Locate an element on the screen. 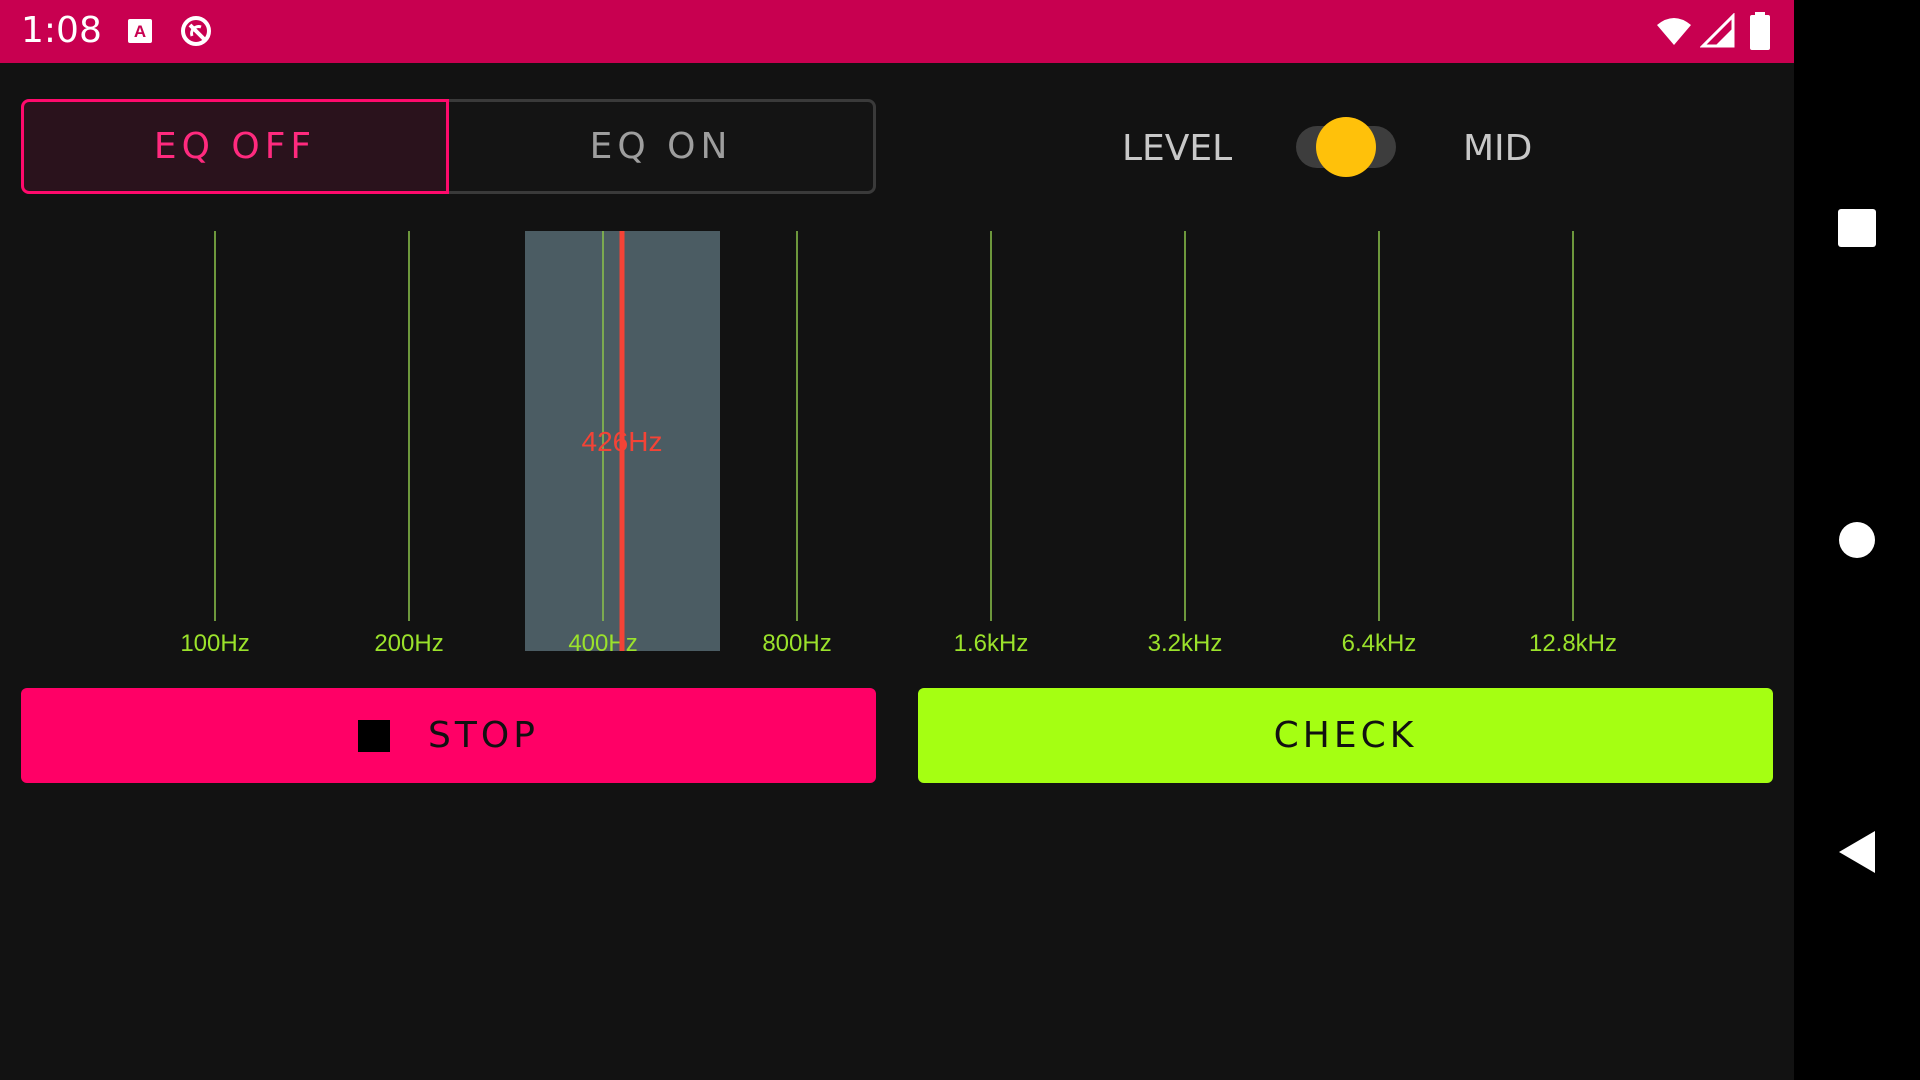 The height and width of the screenshot is (1080, 1920). switch-thumb is located at coordinates (1346, 147).